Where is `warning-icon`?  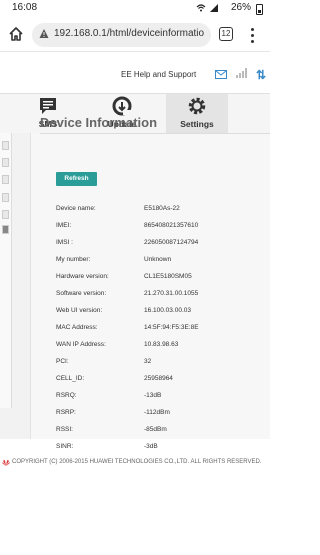
warning-icon is located at coordinates (44, 33).